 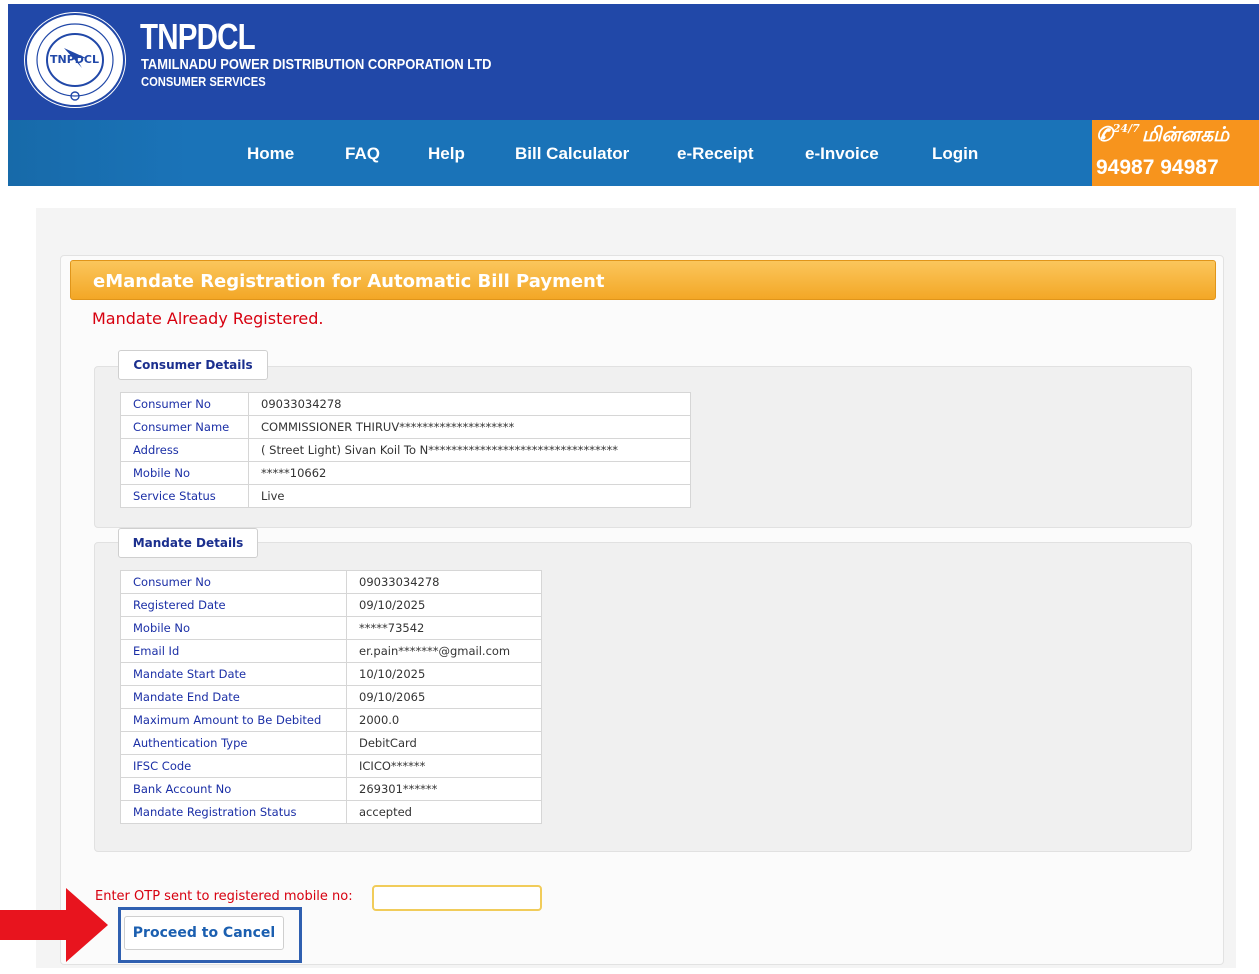 I want to click on consumer-detail-value: 09033034278, so click(x=469, y=404).